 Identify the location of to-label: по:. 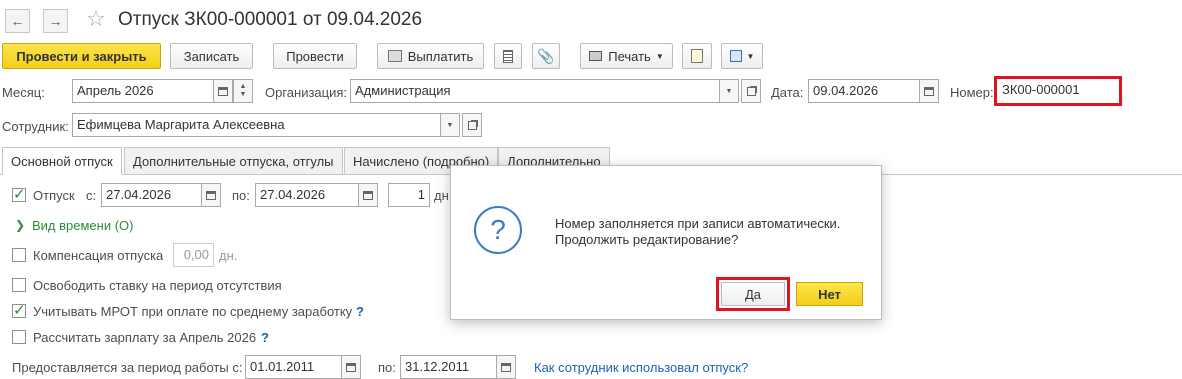
(241, 195).